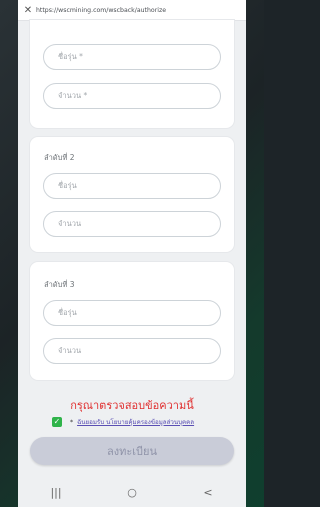  Describe the element at coordinates (132, 96) in the screenshot. I see `quantity-field: จำนวน *` at that location.